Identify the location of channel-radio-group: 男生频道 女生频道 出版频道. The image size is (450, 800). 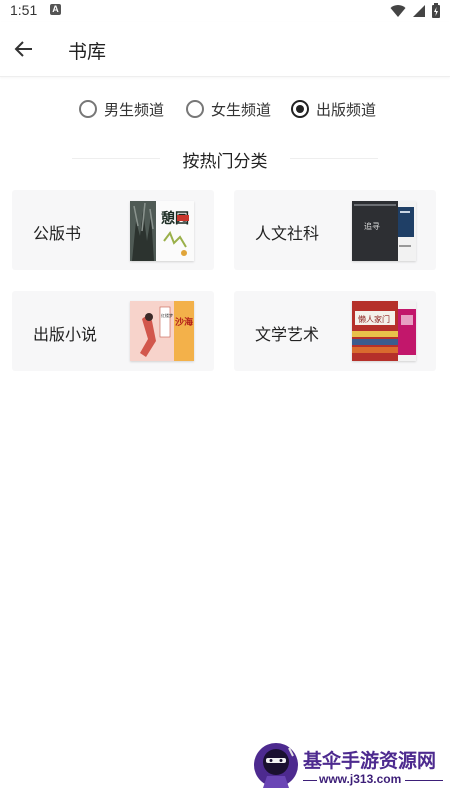
(225, 109).